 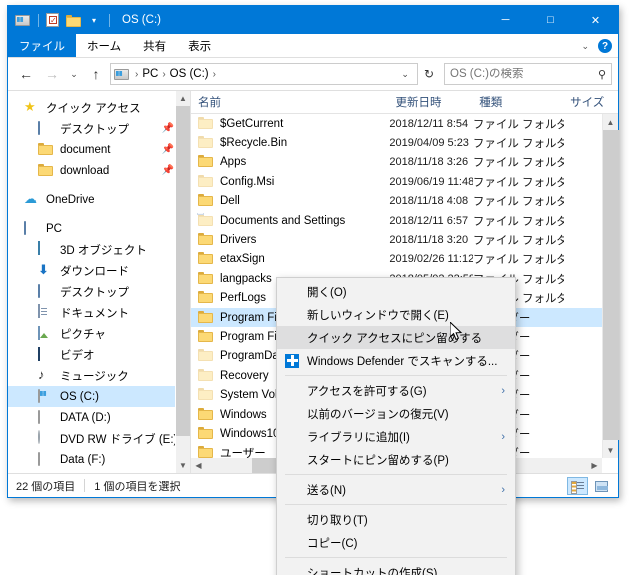 I want to click on menu-item: コピー(C), so click(x=396, y=542).